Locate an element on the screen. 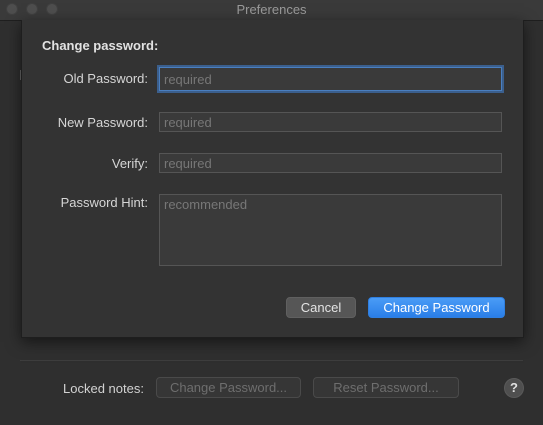  title-bar: Preferences is located at coordinates (271, 10).